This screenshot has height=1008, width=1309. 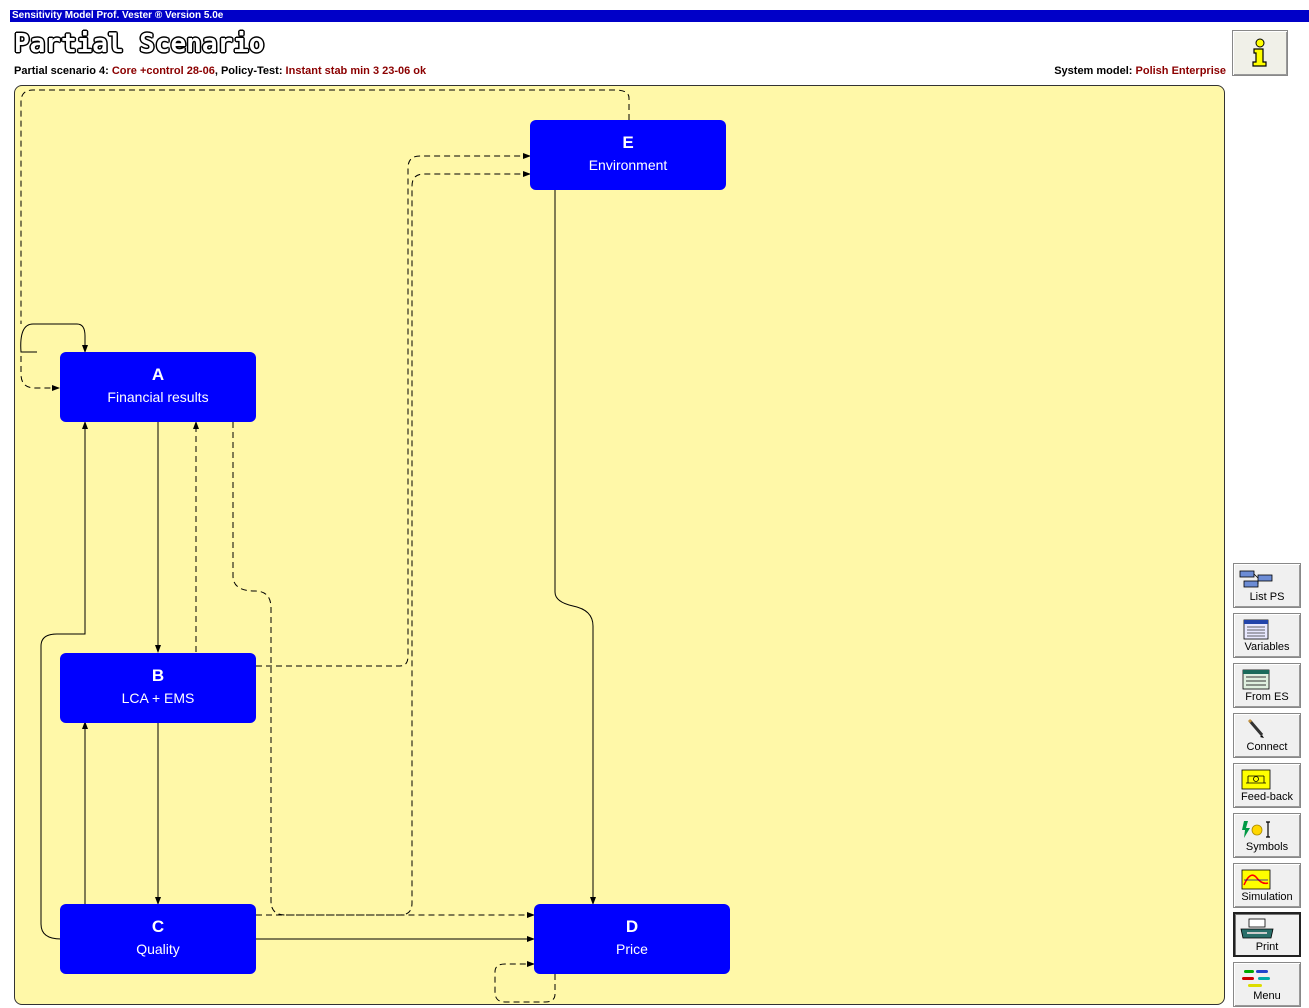 I want to click on node-letter: A, so click(x=158, y=374).